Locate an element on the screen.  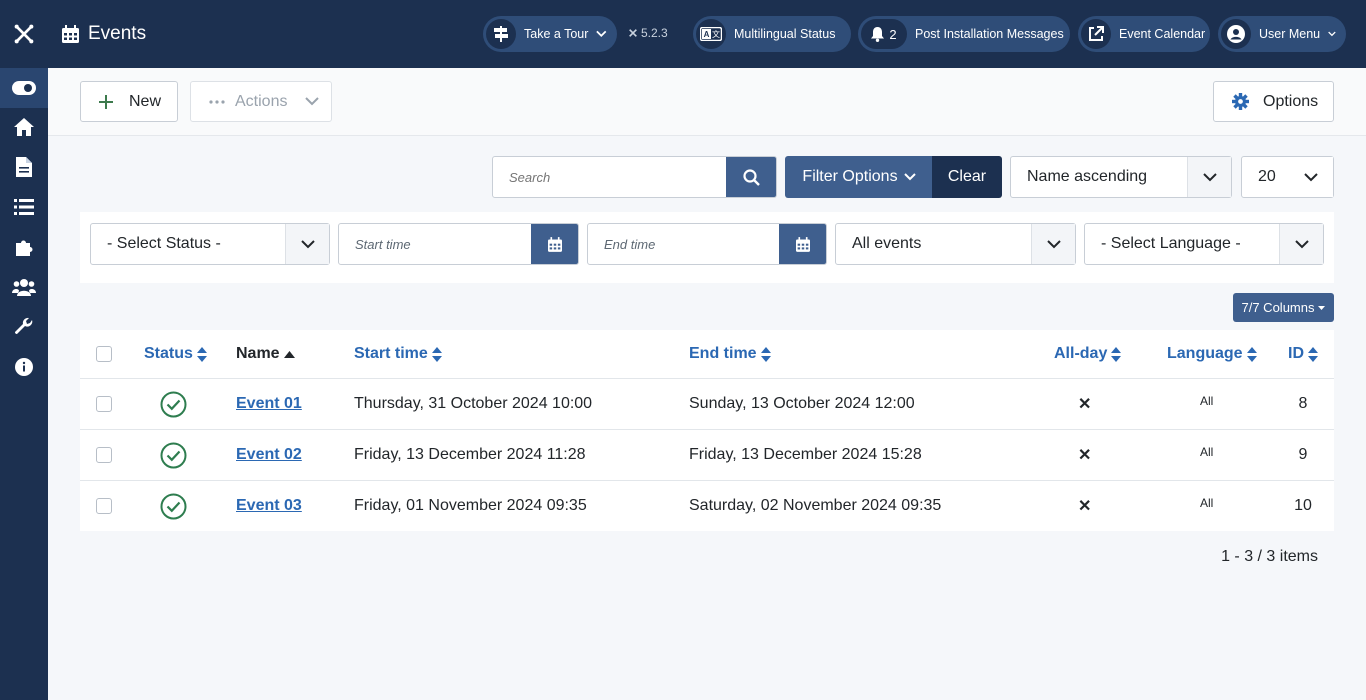
filter-options-button: Filter Options is located at coordinates (859, 177).